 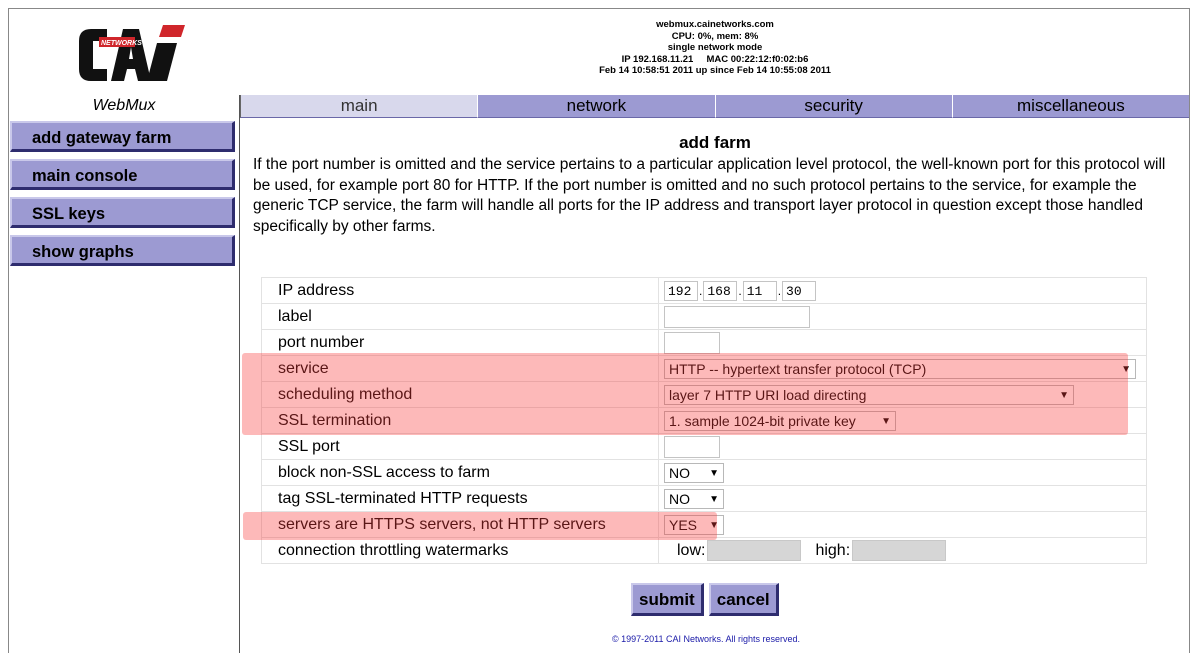 I want to click on form-row-ip: IP address 192. 168. 11. 30, so click(x=704, y=290).